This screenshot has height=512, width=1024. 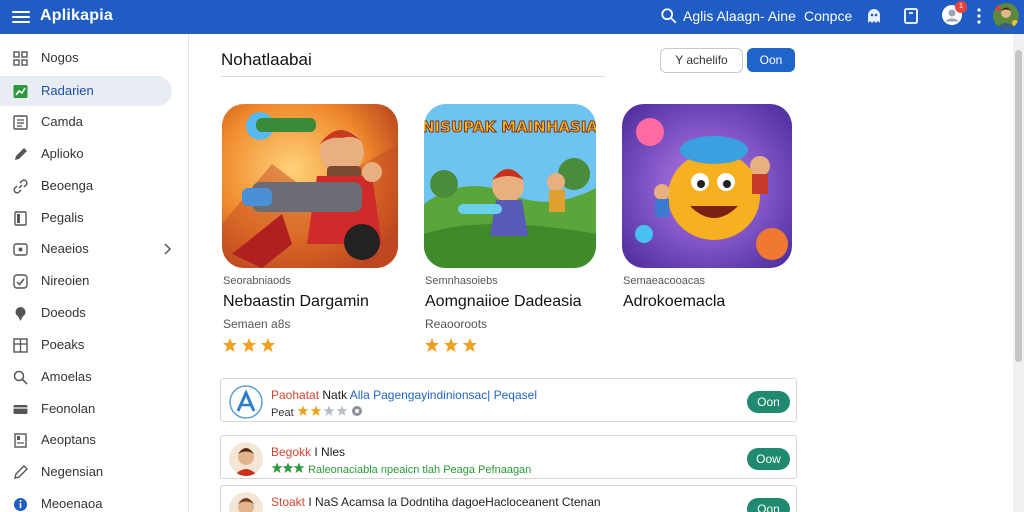 I want to click on sidebar-item-label: Amoelas, so click(x=66, y=376).